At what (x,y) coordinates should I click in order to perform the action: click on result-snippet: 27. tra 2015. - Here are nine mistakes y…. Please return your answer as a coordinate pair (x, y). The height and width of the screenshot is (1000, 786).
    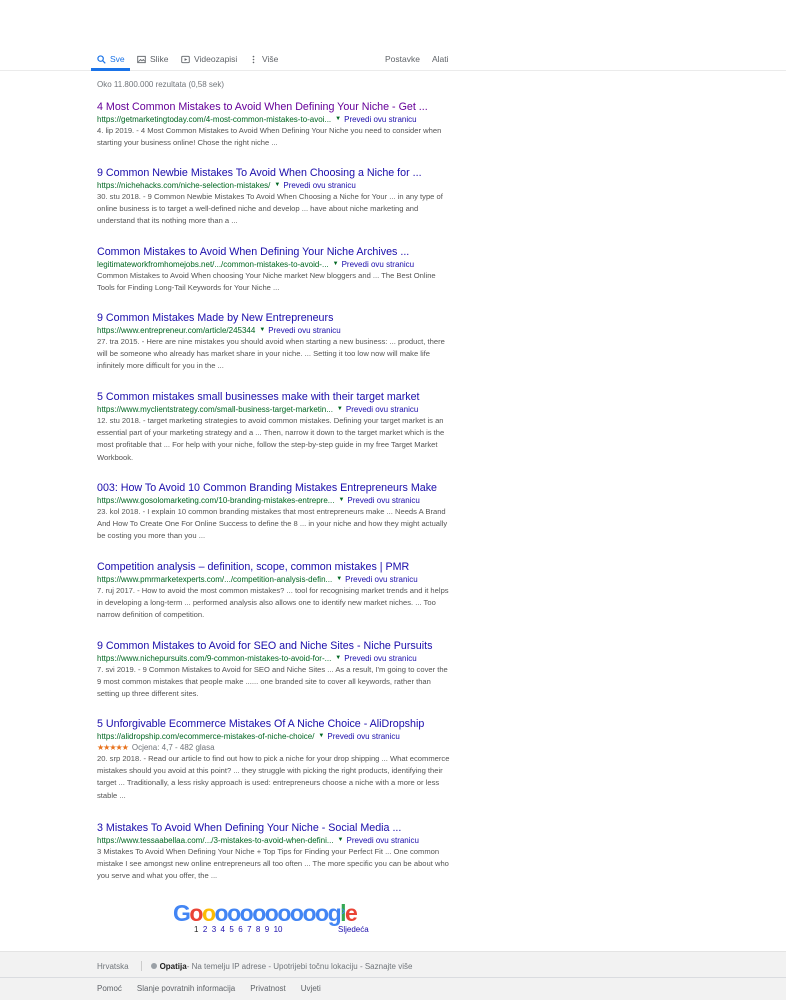
    Looking at the image, I should click on (271, 354).